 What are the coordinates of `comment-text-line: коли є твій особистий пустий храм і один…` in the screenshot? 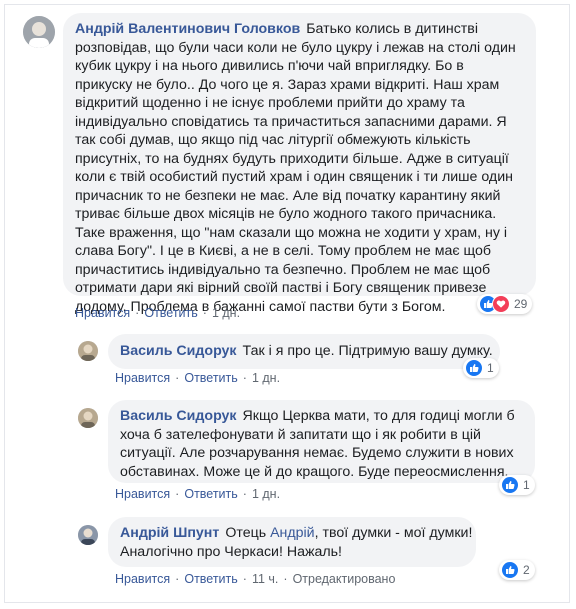 It's located at (294, 177).